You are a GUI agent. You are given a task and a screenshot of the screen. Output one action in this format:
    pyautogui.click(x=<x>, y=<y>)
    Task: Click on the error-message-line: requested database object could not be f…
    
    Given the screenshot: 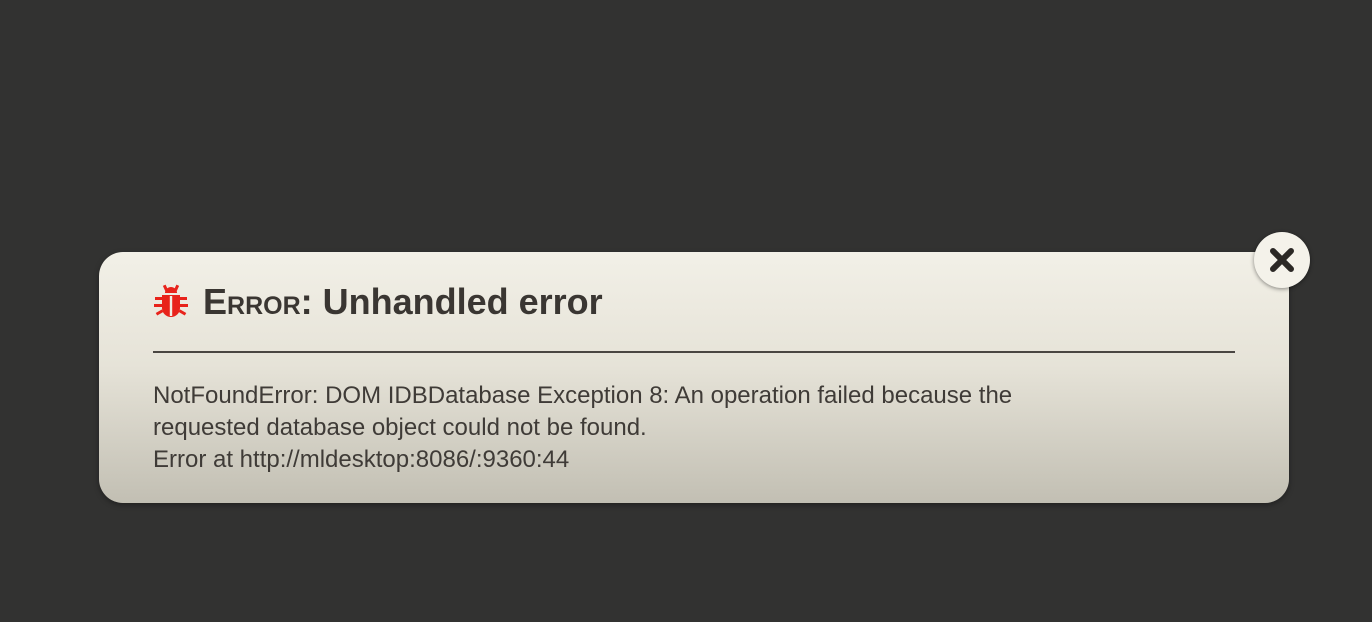 What is the action you would take?
    pyautogui.click(x=400, y=427)
    